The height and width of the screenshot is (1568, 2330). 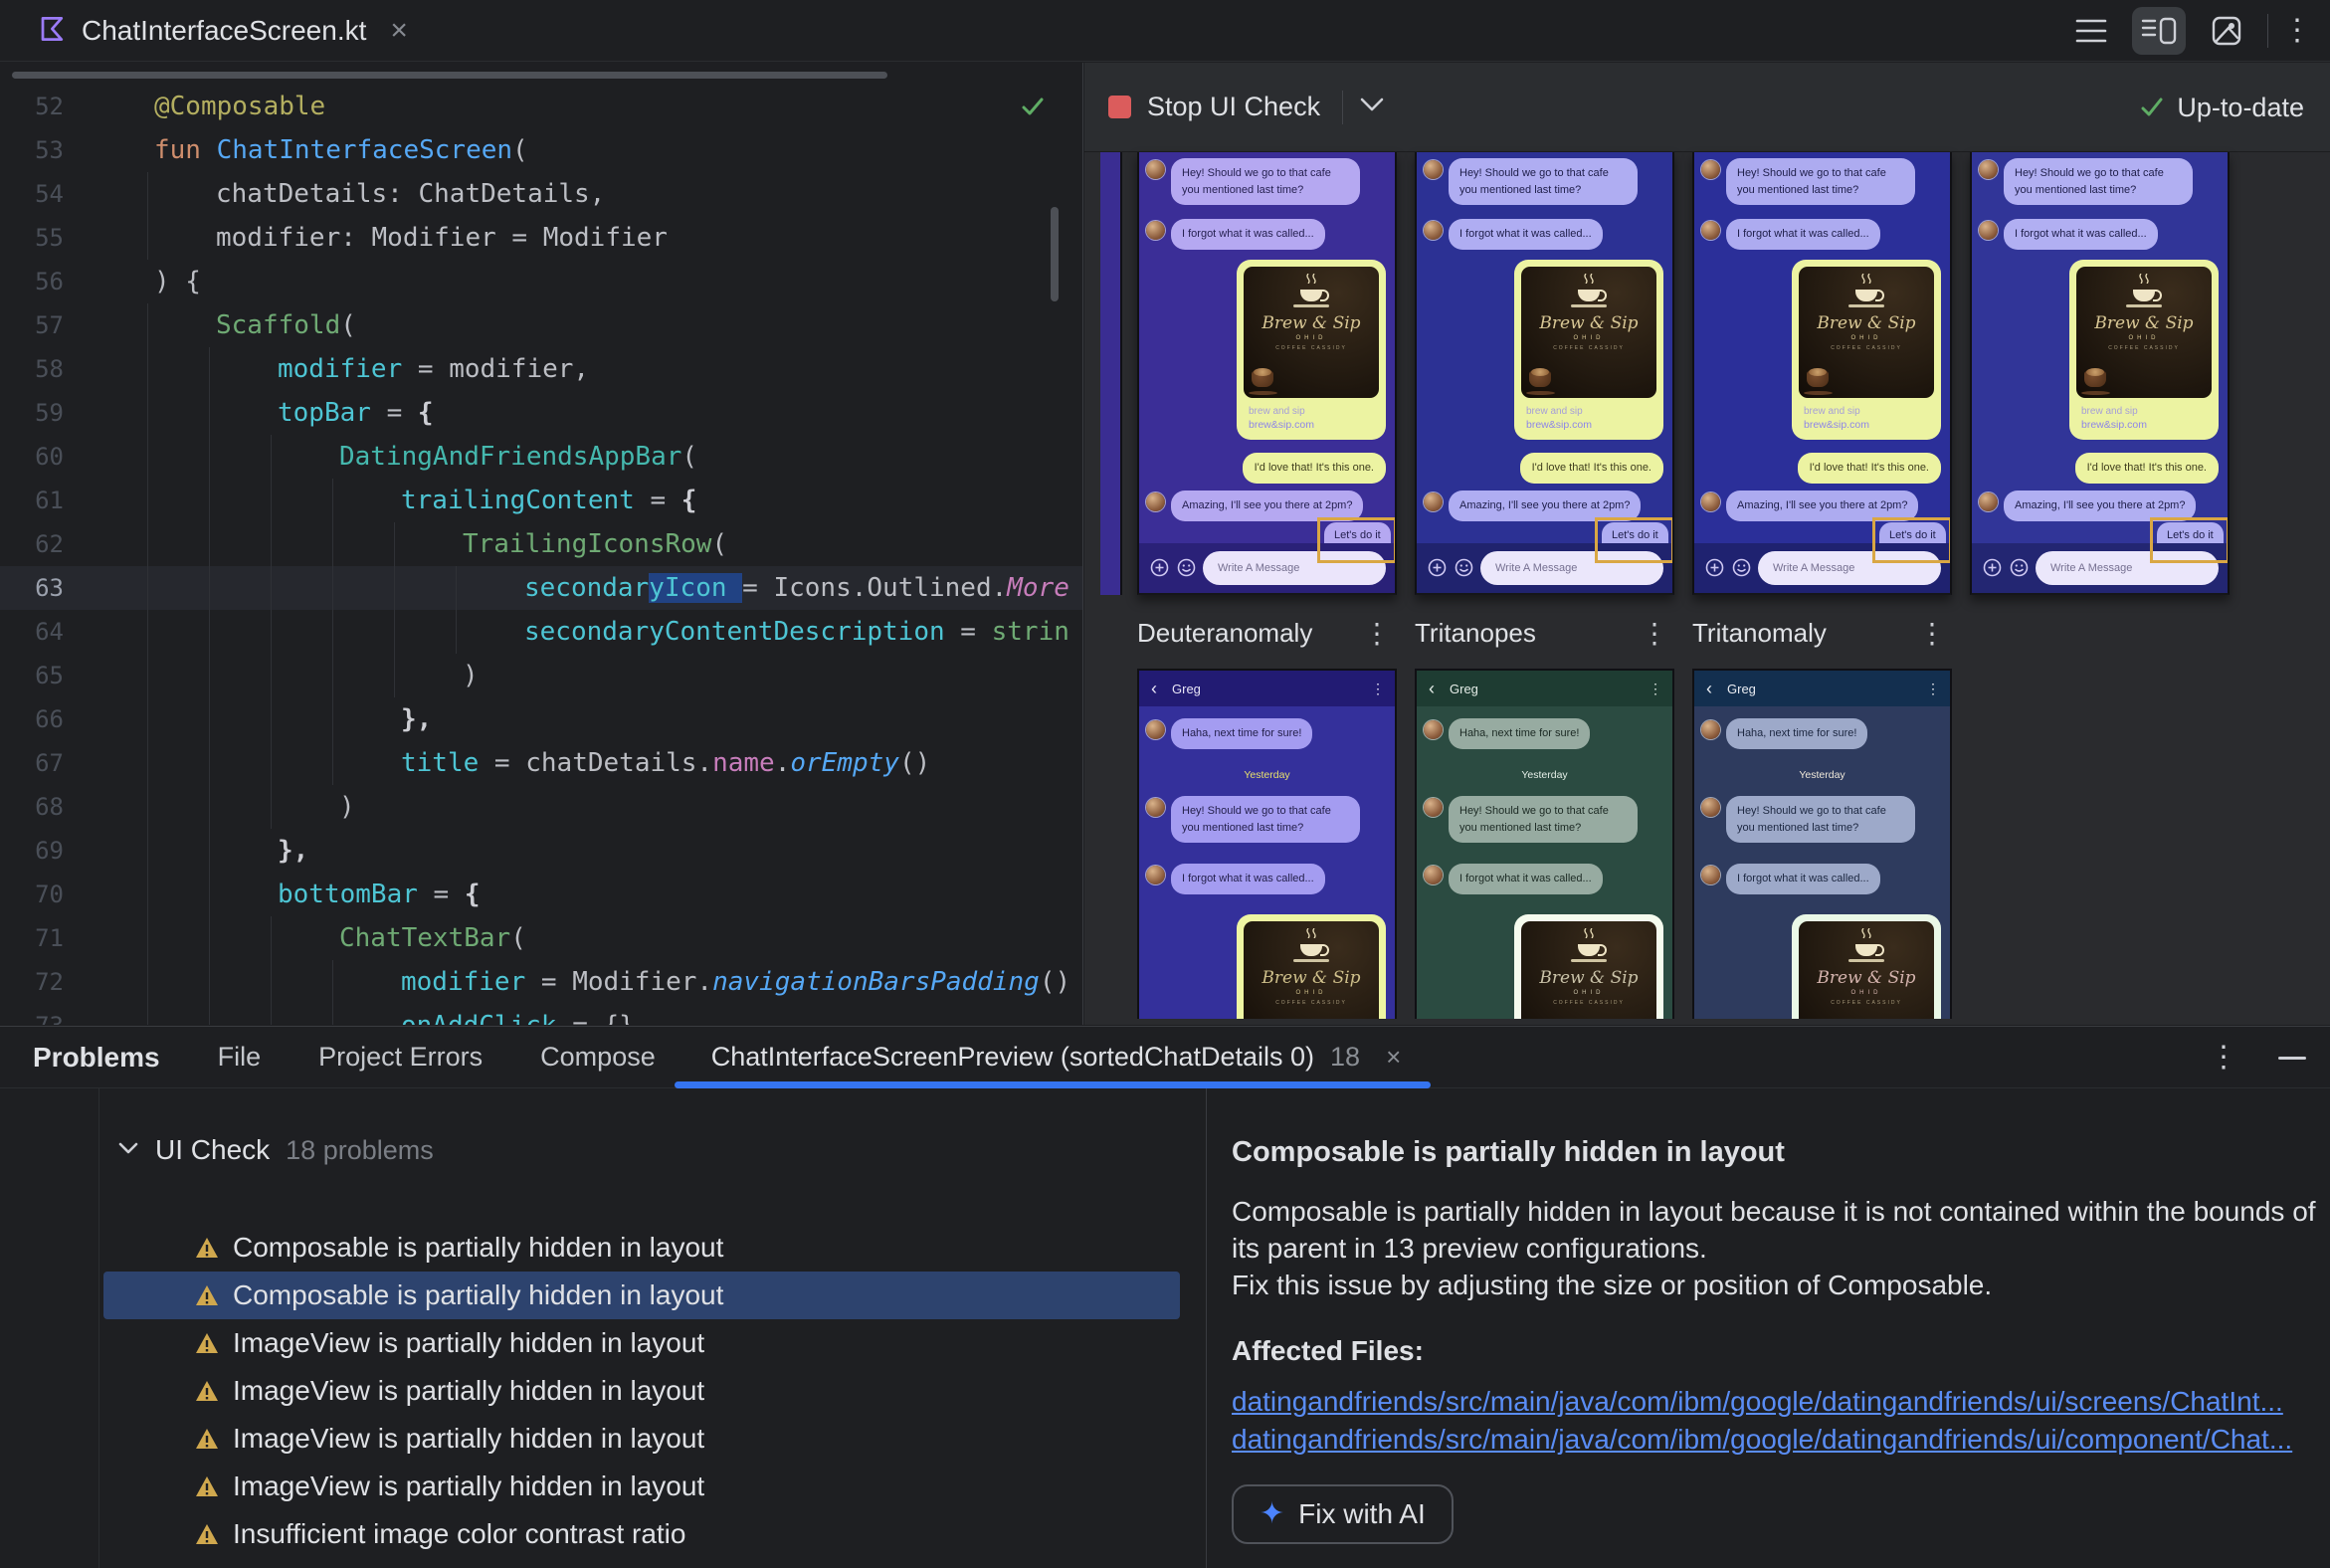 What do you see at coordinates (2091, 31) in the screenshot?
I see `code-view-button` at bounding box center [2091, 31].